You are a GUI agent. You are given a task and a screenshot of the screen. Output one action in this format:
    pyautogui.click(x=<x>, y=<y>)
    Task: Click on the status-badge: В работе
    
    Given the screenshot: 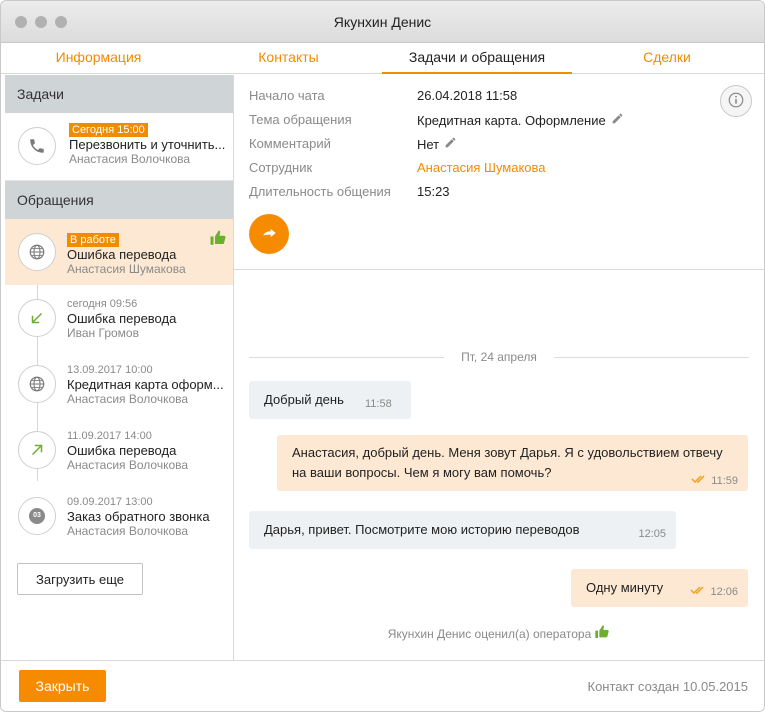 What is the action you would take?
    pyautogui.click(x=93, y=240)
    